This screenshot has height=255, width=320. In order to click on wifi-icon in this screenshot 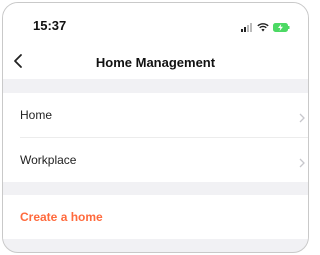, I will do `click(263, 28)`.